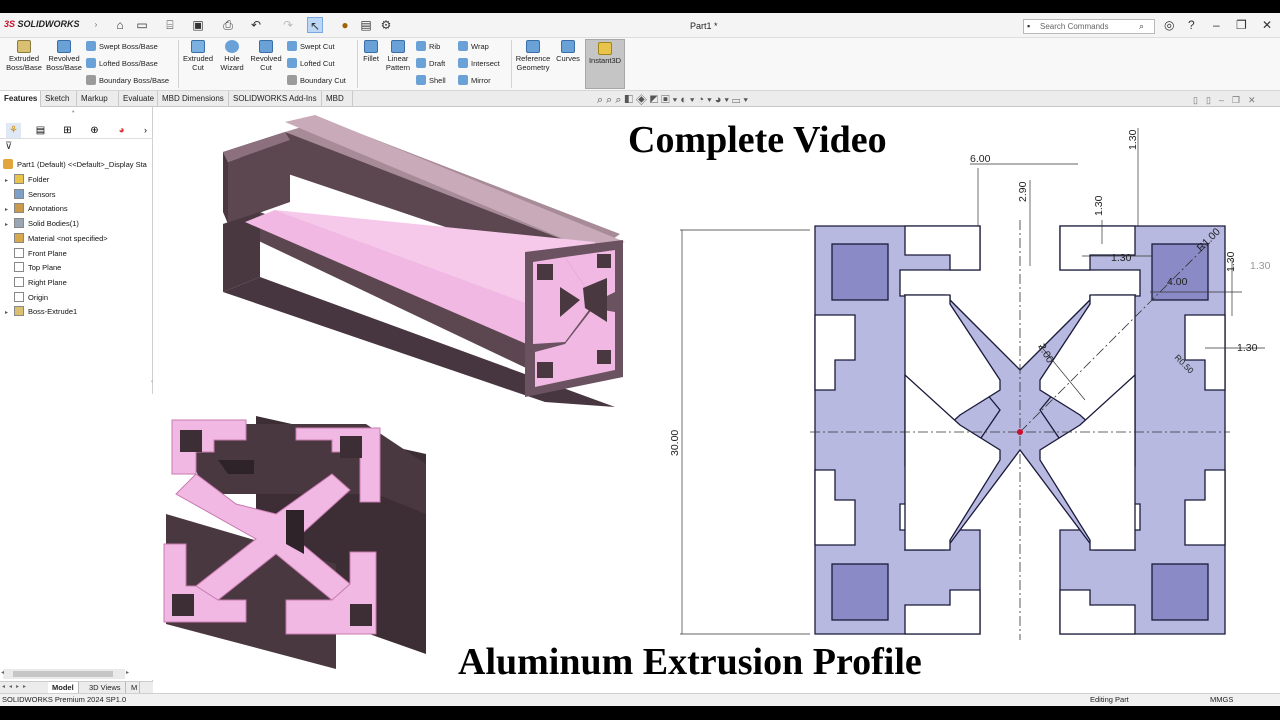 The width and height of the screenshot is (1280, 720). Describe the element at coordinates (371, 51) in the screenshot. I see `fillet-button: Fillet` at that location.